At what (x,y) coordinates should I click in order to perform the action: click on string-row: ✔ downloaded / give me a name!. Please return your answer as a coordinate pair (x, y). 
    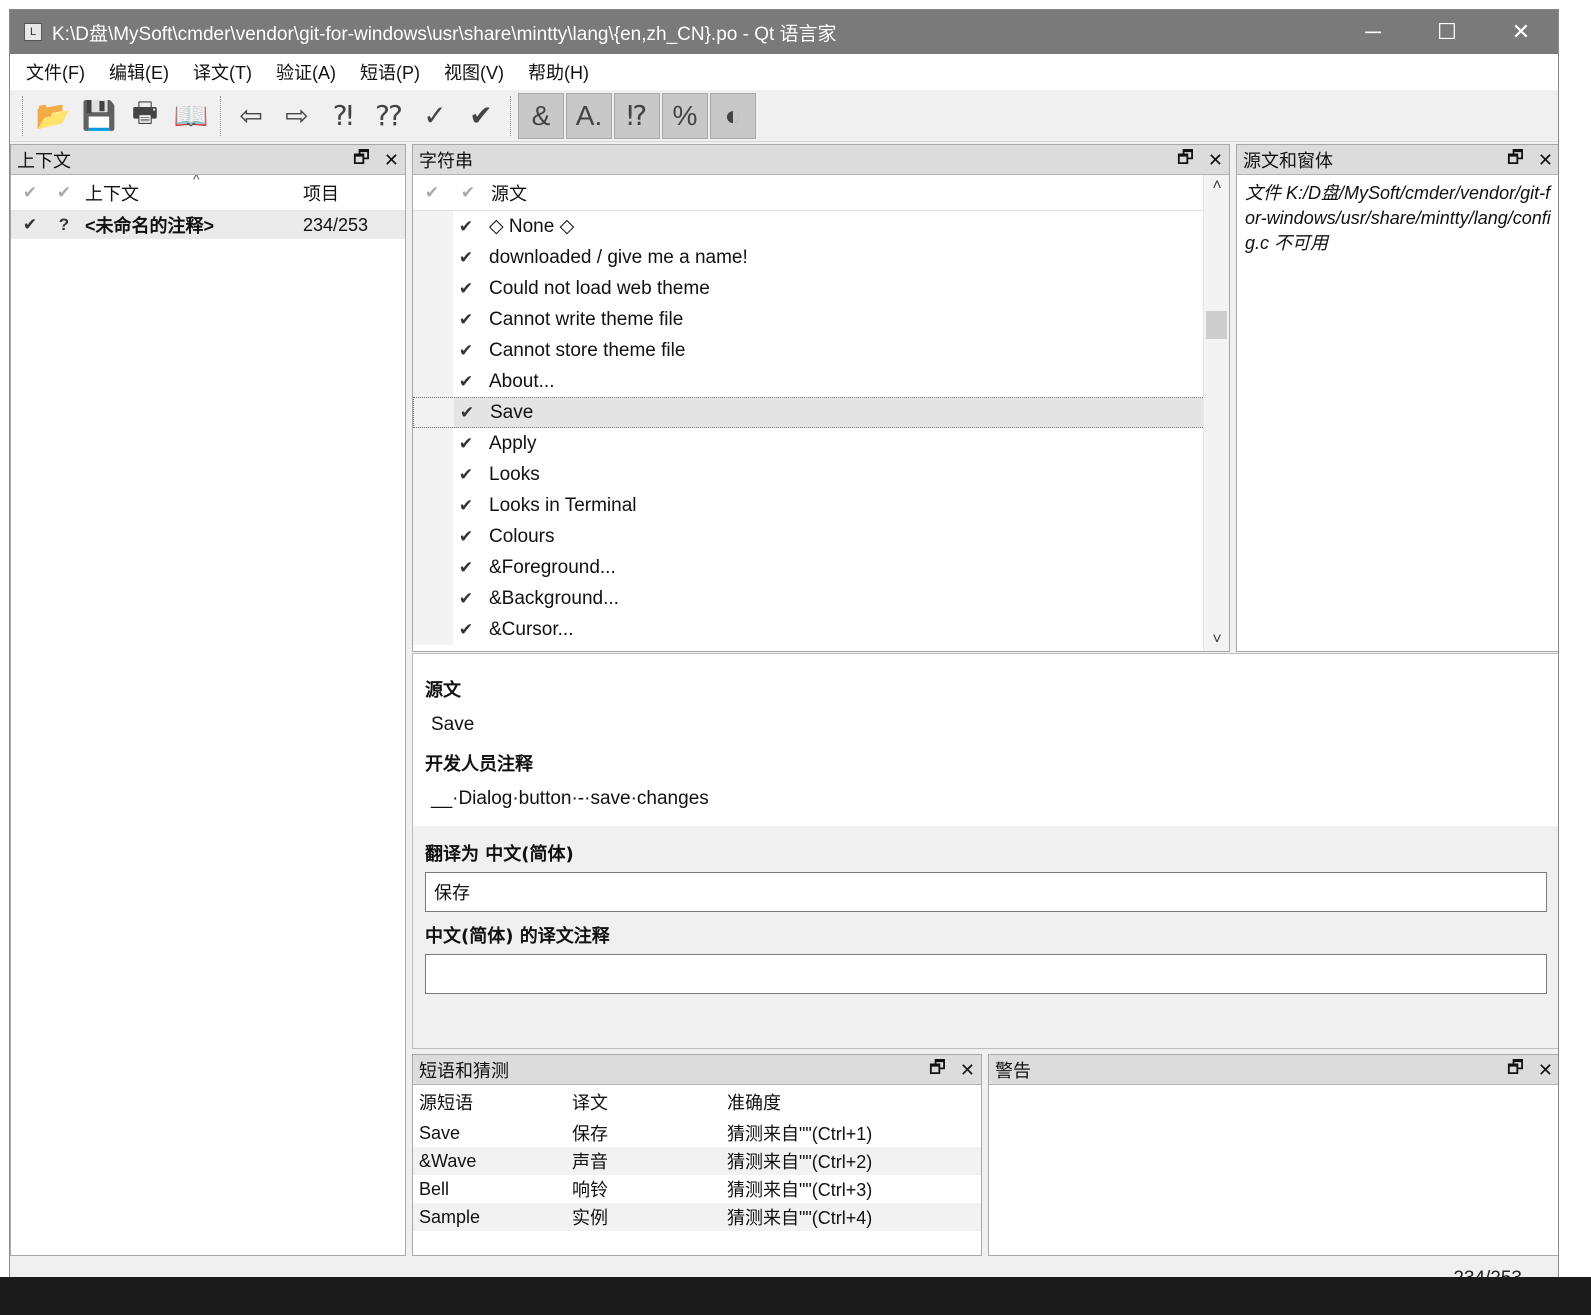
    Looking at the image, I should click on (821, 257).